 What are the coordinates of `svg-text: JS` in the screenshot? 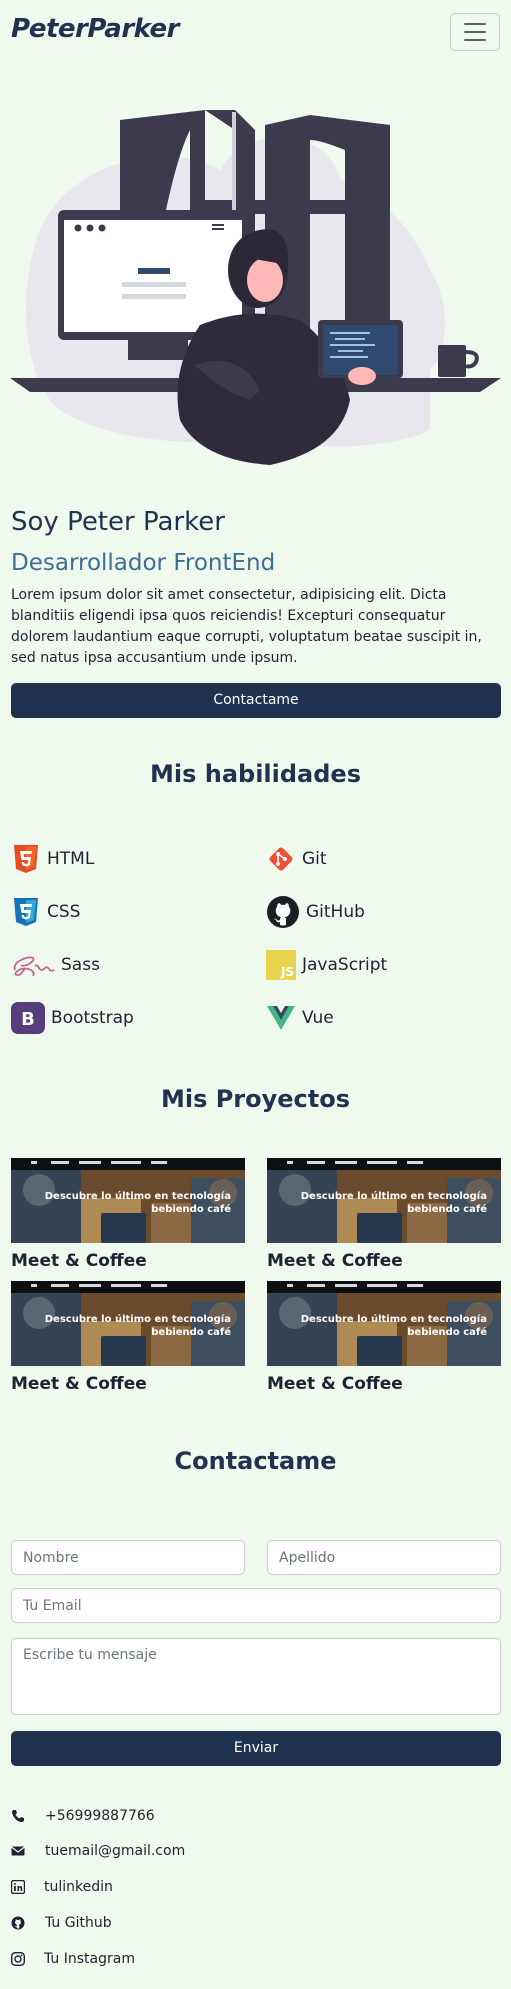 It's located at (287, 972).